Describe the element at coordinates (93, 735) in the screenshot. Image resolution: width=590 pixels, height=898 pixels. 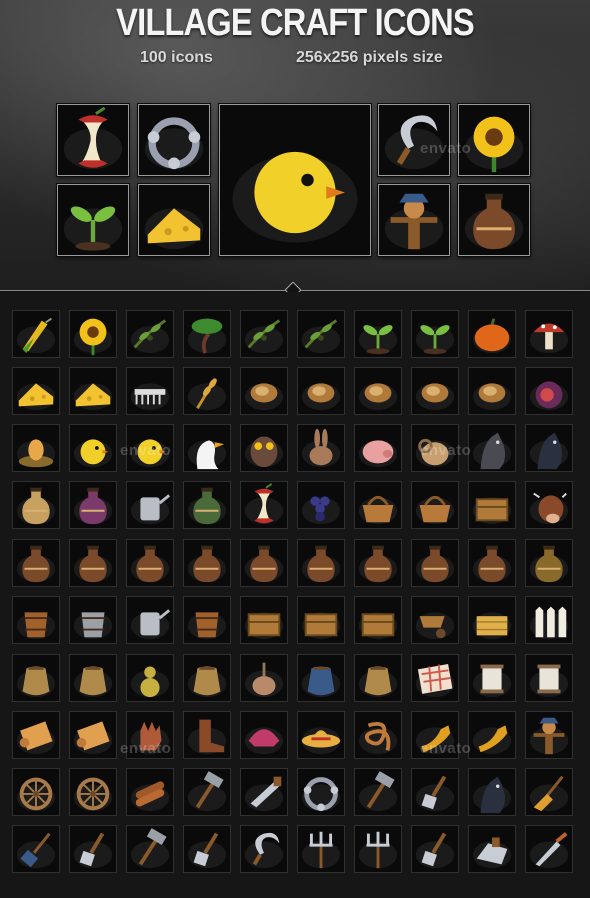
I see `rolled-rug-icon` at that location.